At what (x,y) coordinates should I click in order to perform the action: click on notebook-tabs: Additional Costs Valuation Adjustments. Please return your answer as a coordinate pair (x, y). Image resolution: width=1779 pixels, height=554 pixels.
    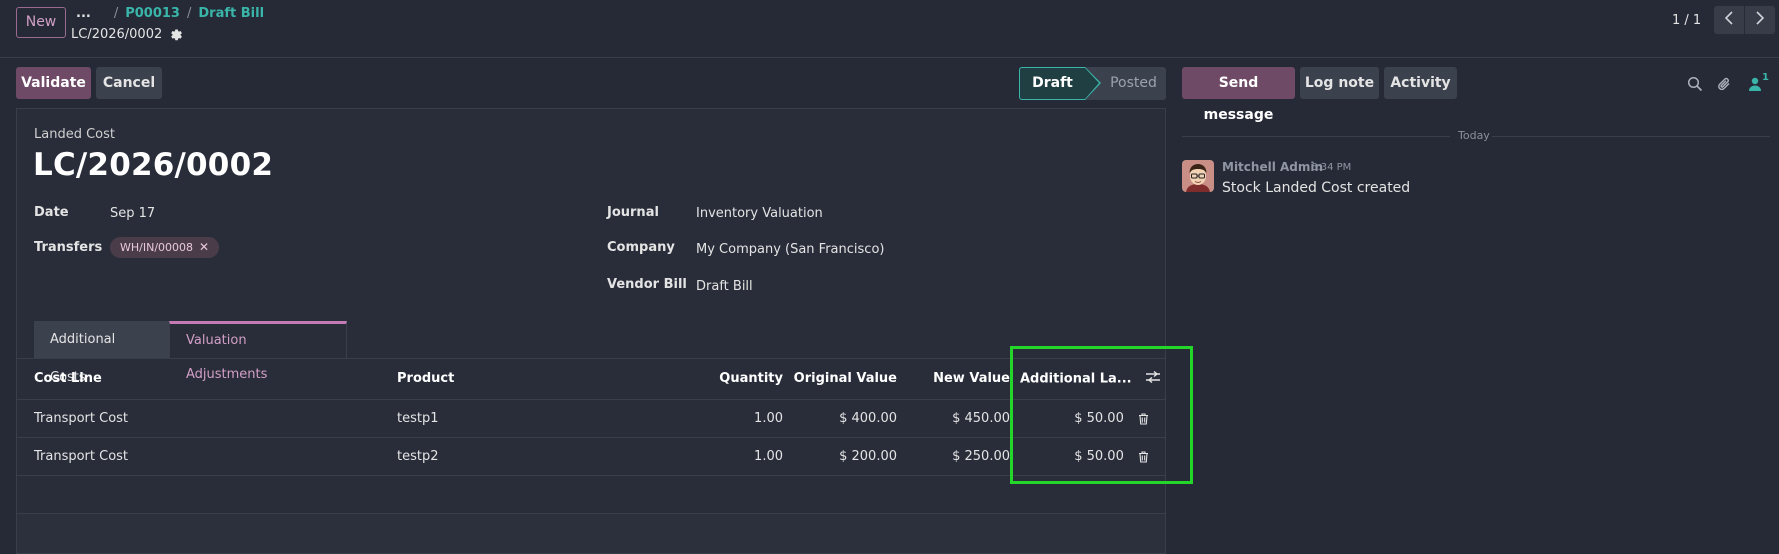
    Looking at the image, I should click on (190, 353).